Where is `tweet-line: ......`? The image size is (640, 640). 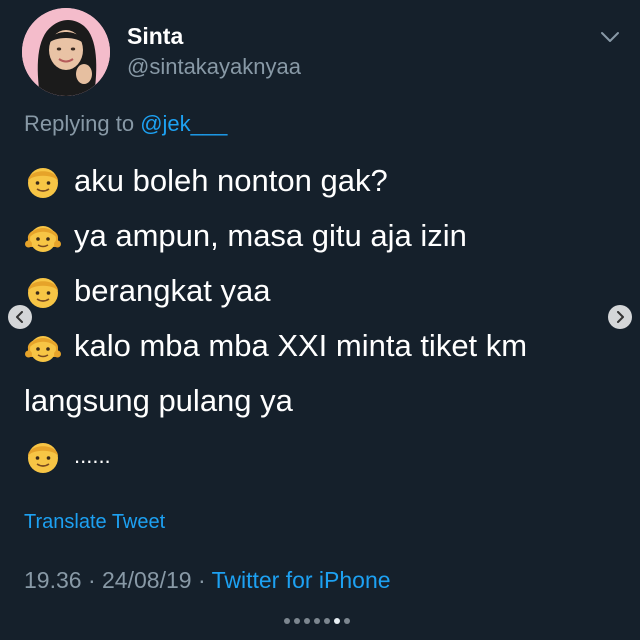 tweet-line: ...... is located at coordinates (314, 455).